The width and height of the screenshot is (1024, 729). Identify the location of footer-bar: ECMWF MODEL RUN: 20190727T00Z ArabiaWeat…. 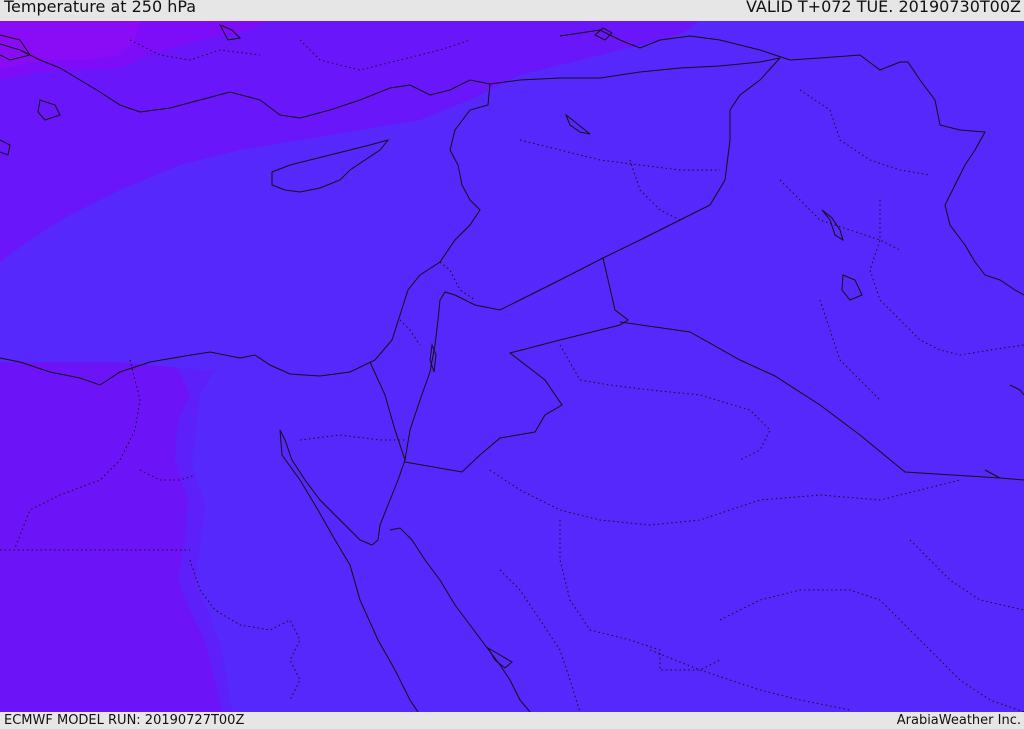
(512, 720).